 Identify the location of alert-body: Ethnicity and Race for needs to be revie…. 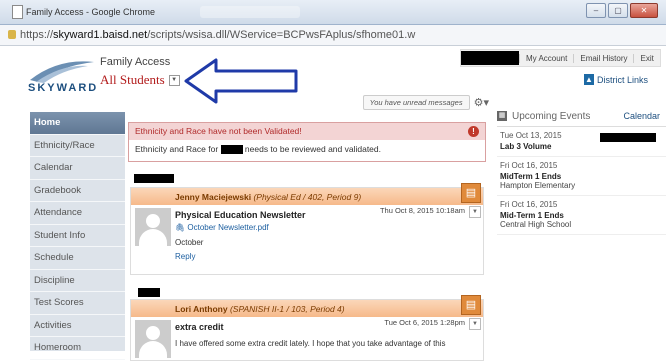
(307, 149).